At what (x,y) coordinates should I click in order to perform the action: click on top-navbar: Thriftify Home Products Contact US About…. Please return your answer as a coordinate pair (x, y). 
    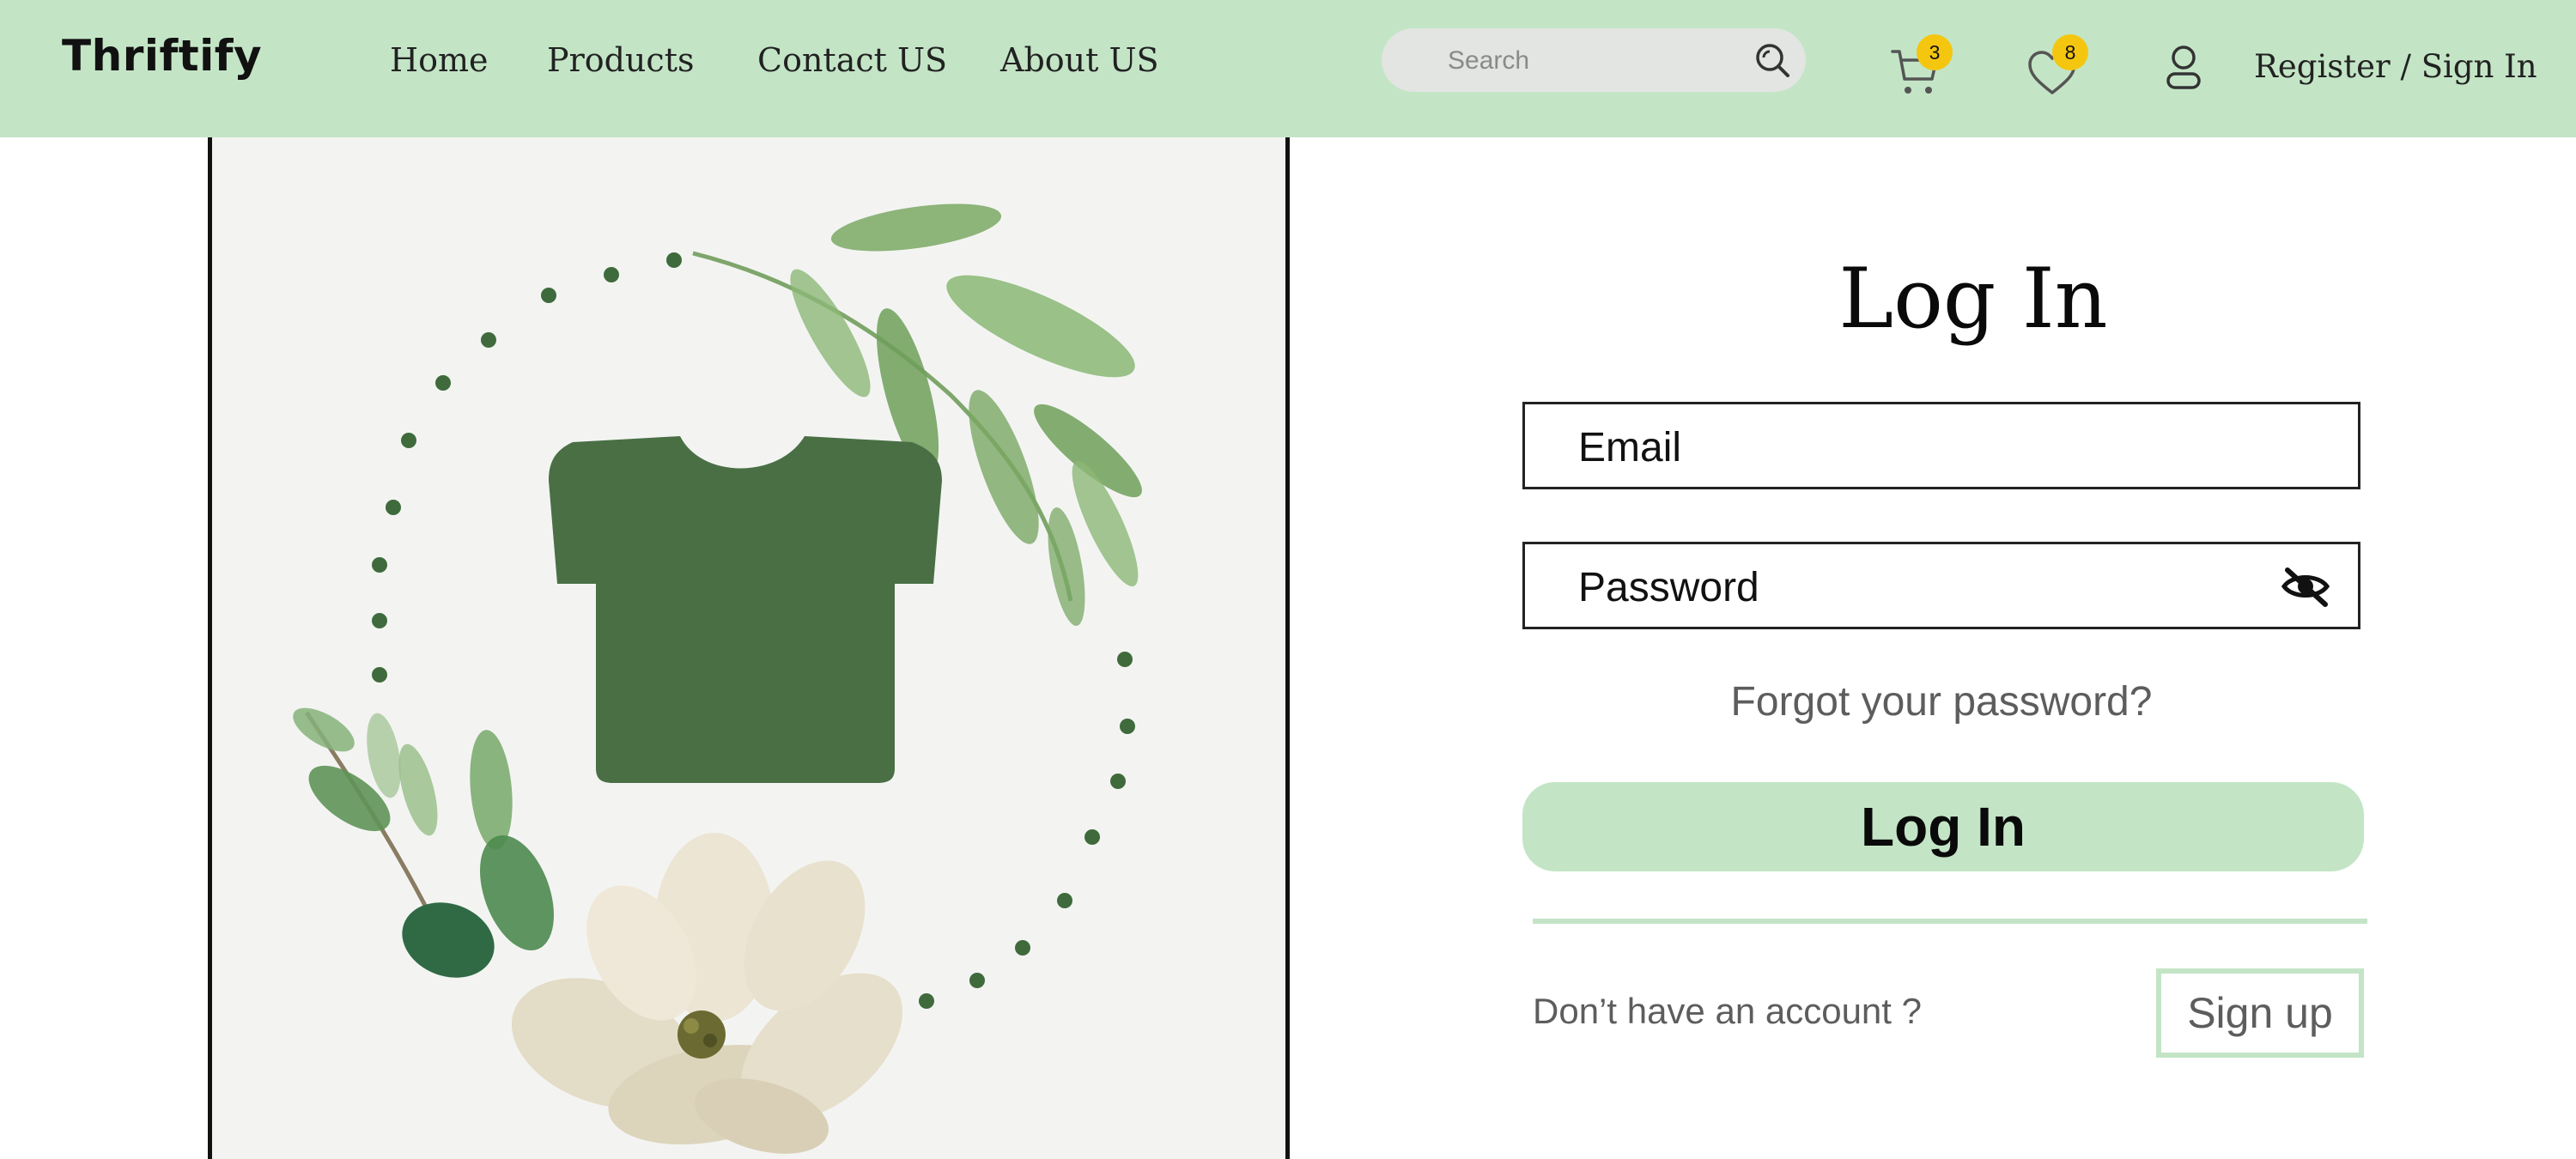
    Looking at the image, I should click on (1288, 68).